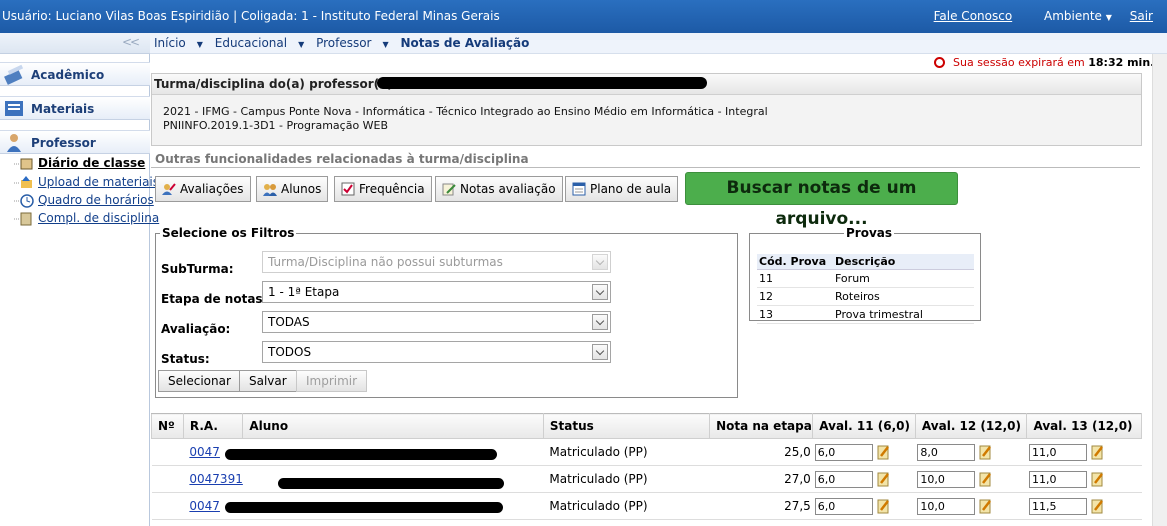  I want to click on sidebar-item-quadro: Quadro de horários, so click(84, 200).